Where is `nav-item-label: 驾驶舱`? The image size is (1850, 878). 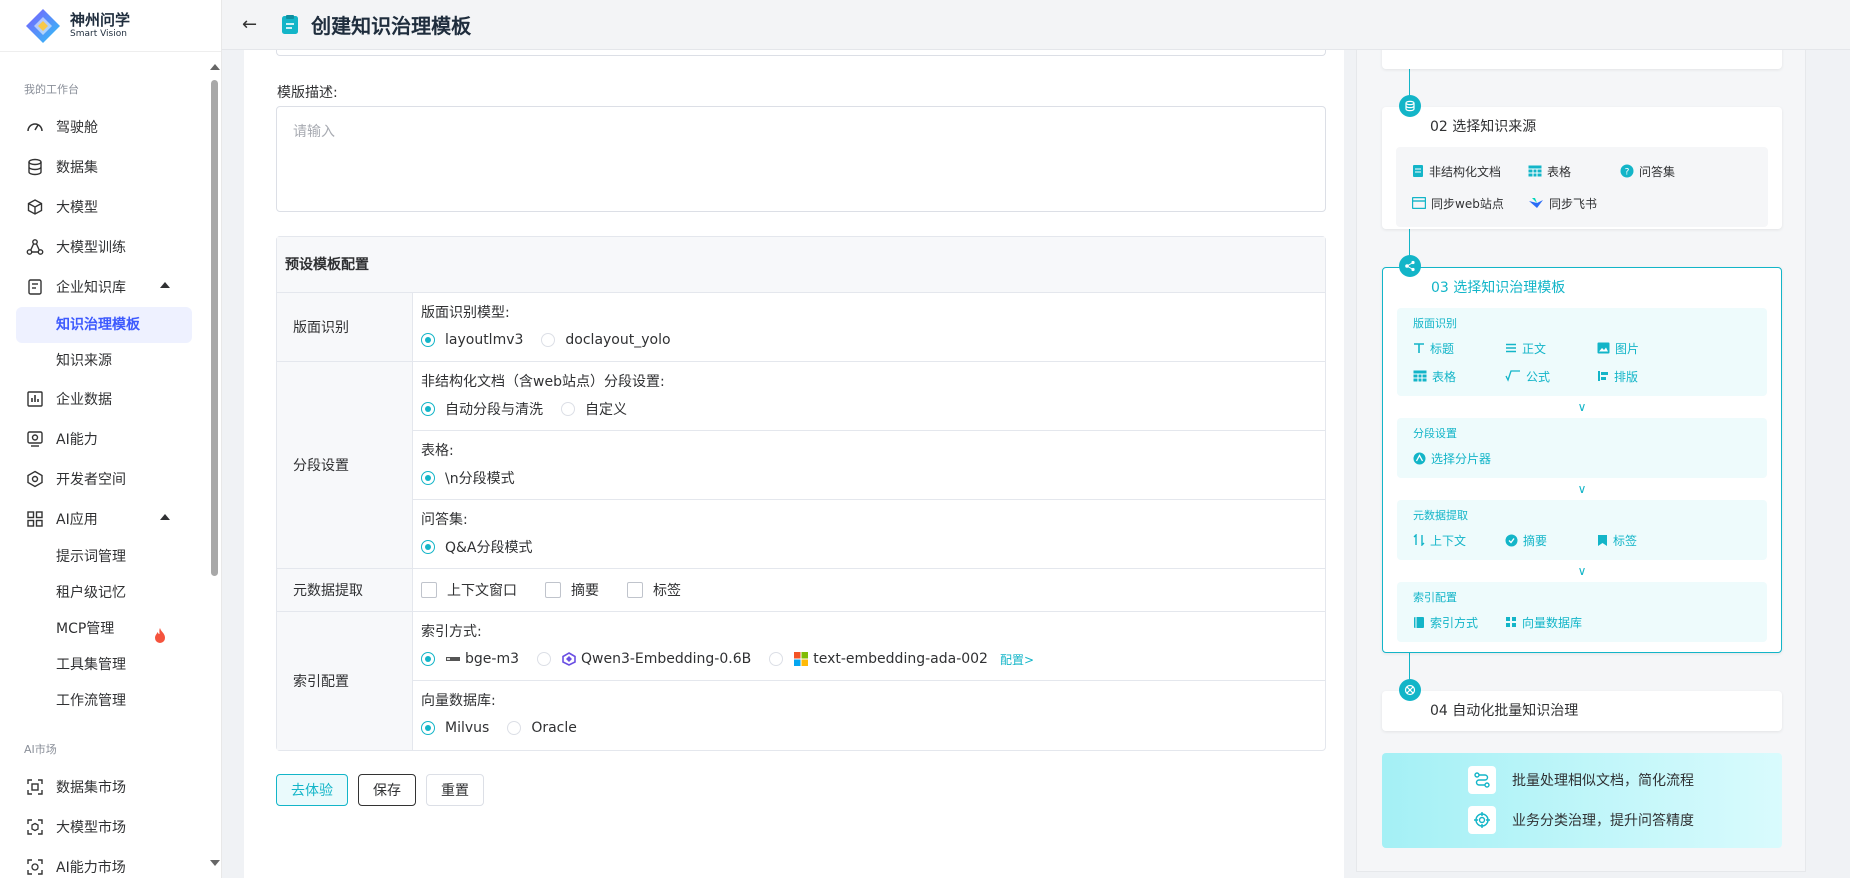 nav-item-label: 驾驶舱 is located at coordinates (77, 128).